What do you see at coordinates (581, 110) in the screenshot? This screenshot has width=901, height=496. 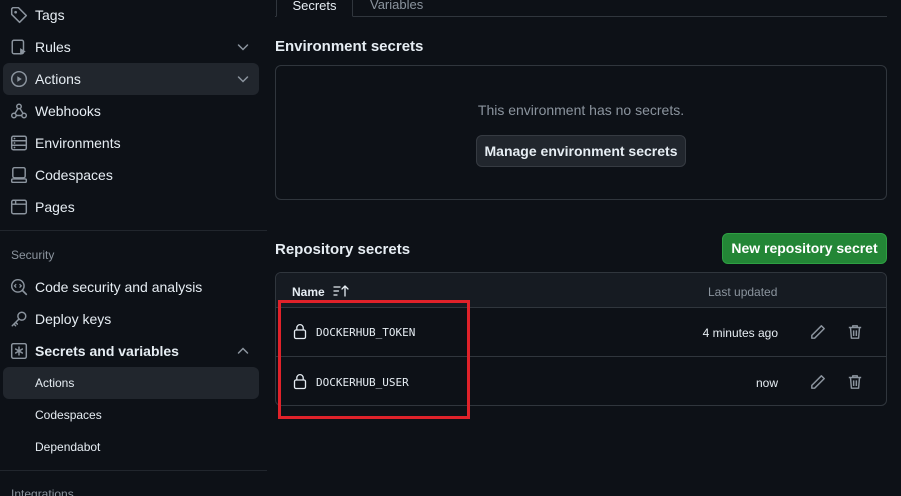 I see `empty-state-text: This environment has no secrets.` at bounding box center [581, 110].